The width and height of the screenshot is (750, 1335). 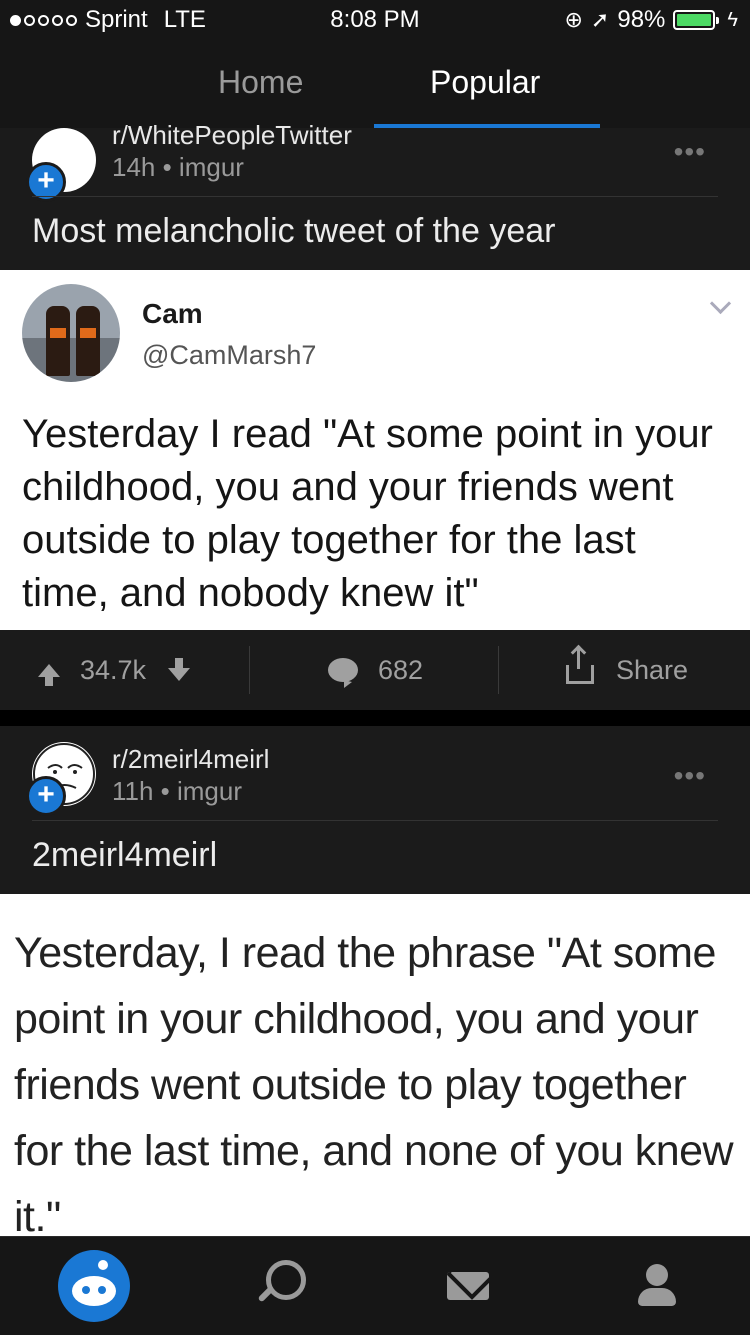 I want to click on share-button: Share, so click(x=627, y=670).